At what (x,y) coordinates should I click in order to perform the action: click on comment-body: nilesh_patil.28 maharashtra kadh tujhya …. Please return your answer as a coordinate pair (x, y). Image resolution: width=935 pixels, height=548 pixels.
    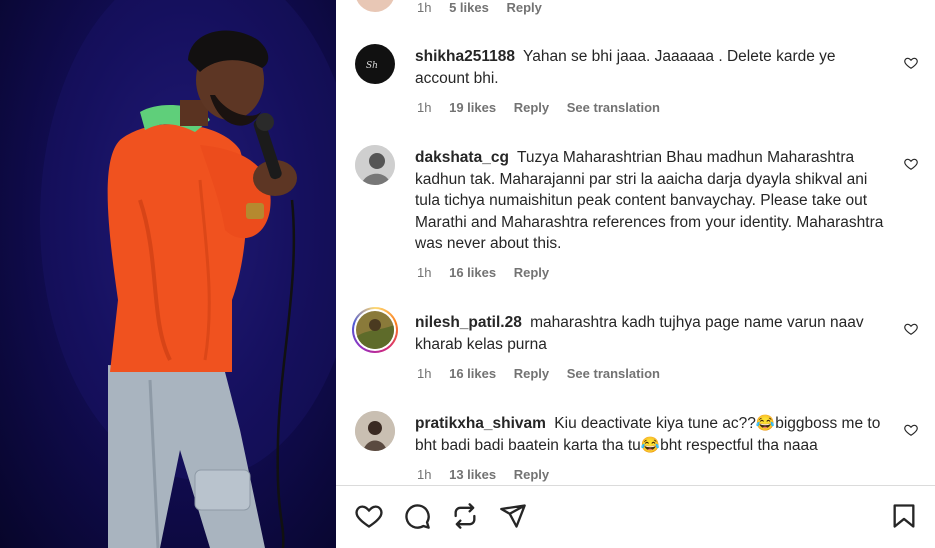
    Looking at the image, I should click on (650, 333).